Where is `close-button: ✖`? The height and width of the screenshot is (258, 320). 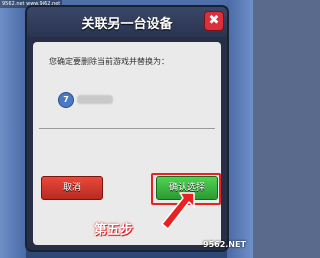 close-button: ✖ is located at coordinates (214, 21).